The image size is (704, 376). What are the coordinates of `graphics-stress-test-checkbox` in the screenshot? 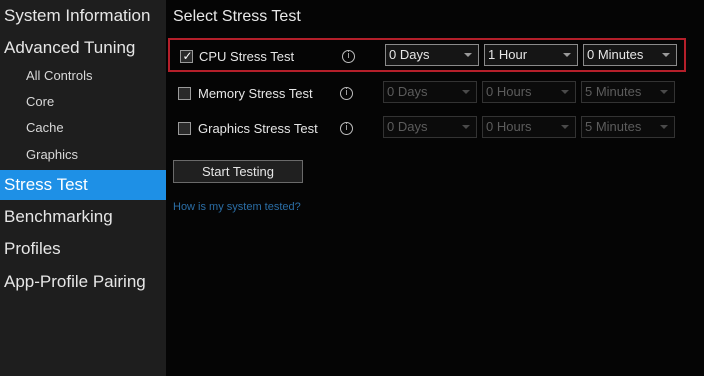 It's located at (184, 128).